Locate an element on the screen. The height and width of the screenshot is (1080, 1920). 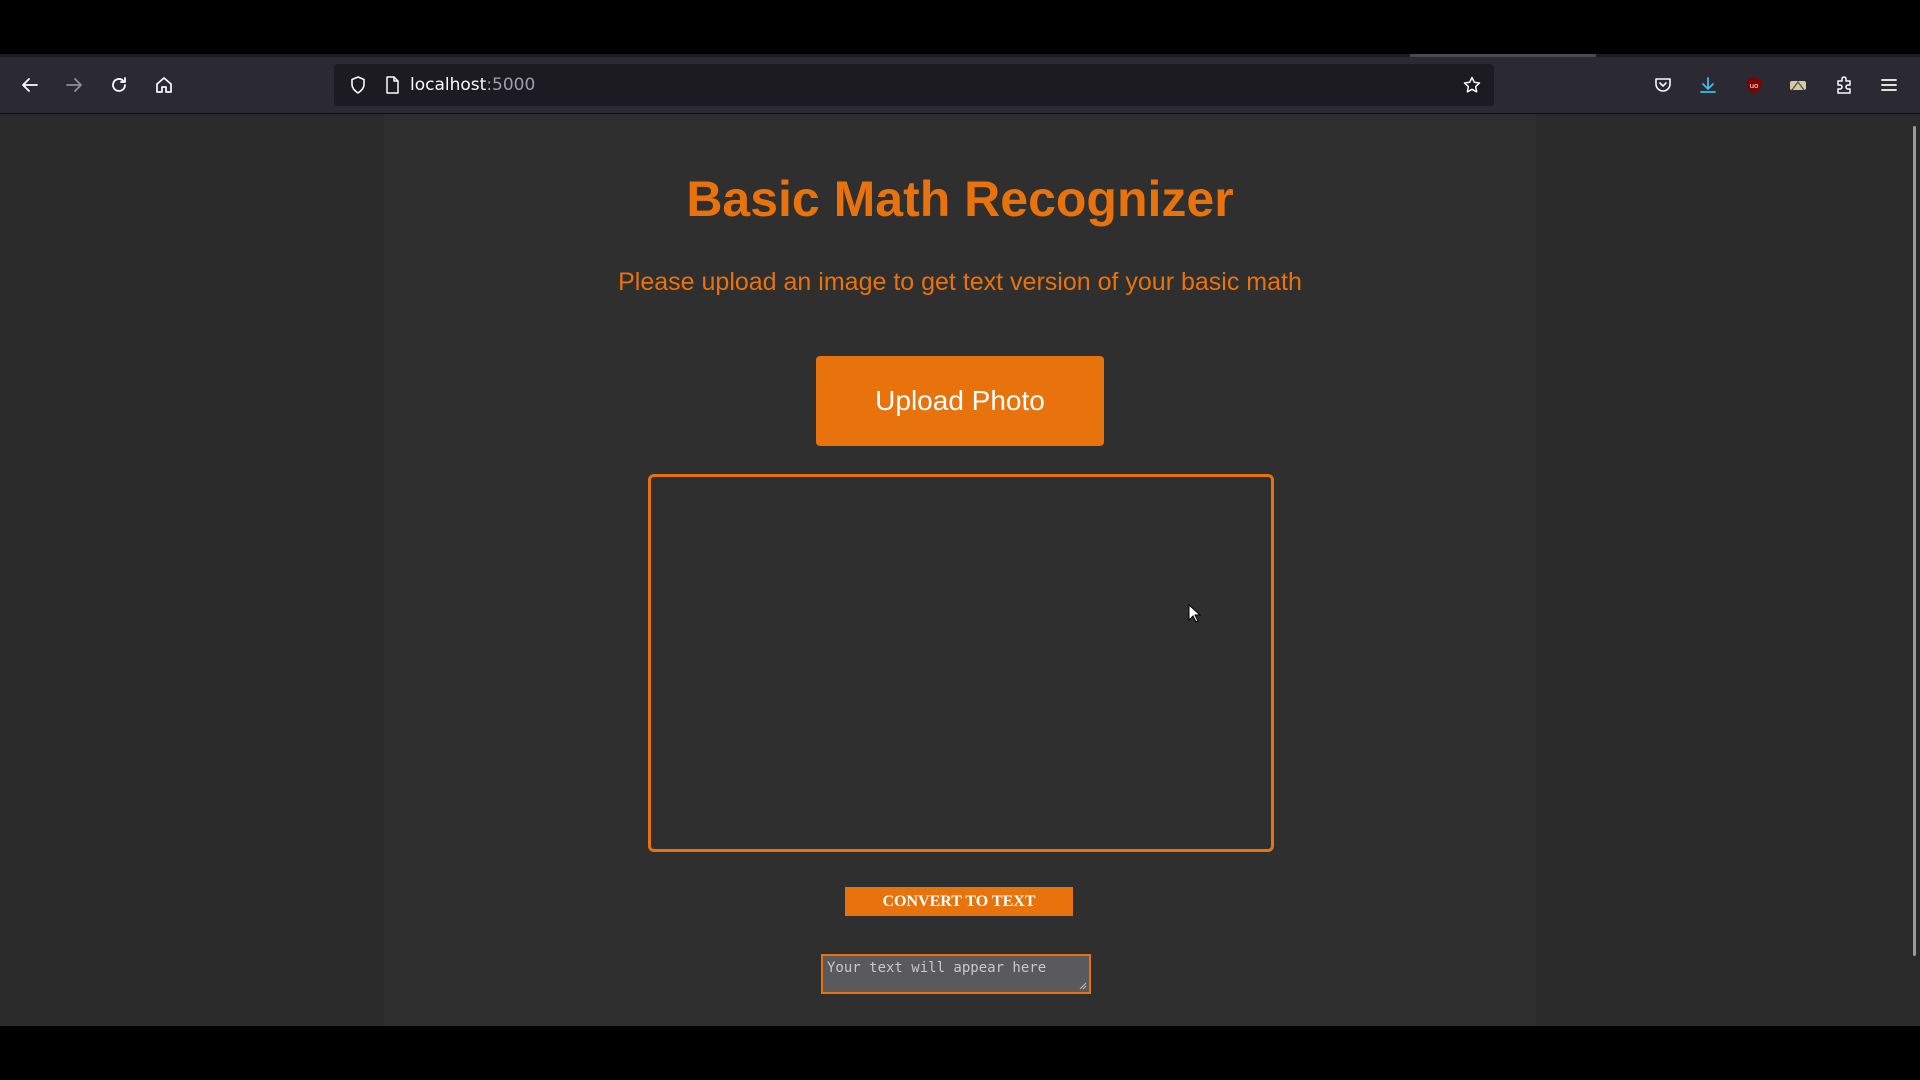
back-arrow-icon is located at coordinates (30, 85).